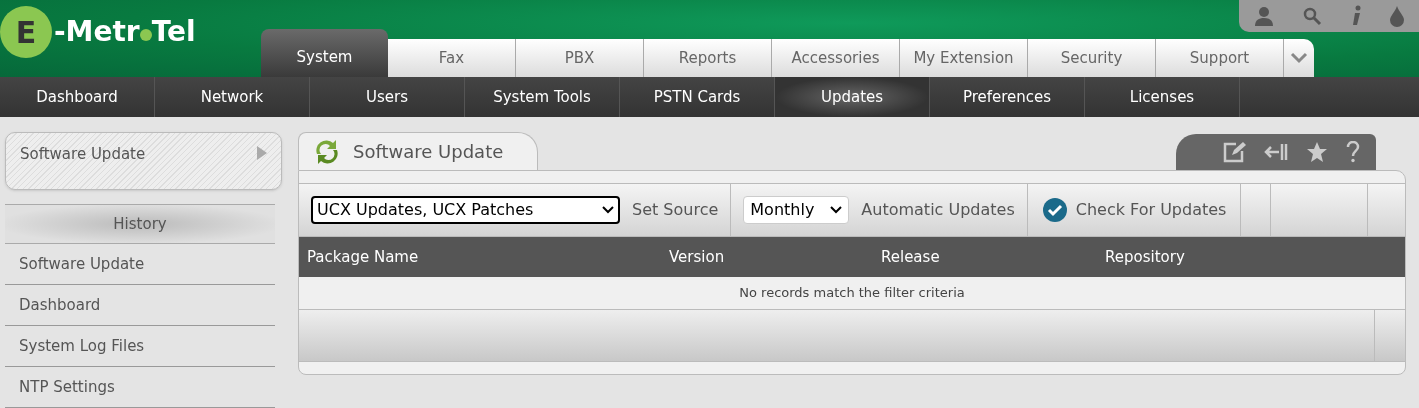 The width and height of the screenshot is (1419, 408). I want to click on sub-nav-item: Users, so click(387, 97).